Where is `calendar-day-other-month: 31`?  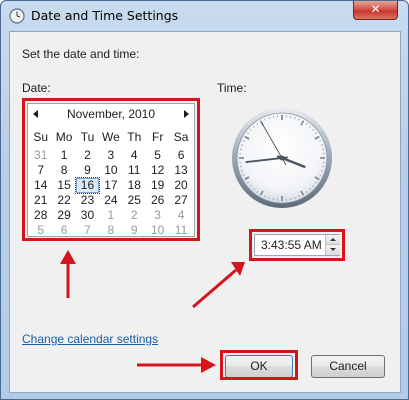 calendar-day-other-month: 31 is located at coordinates (40, 155).